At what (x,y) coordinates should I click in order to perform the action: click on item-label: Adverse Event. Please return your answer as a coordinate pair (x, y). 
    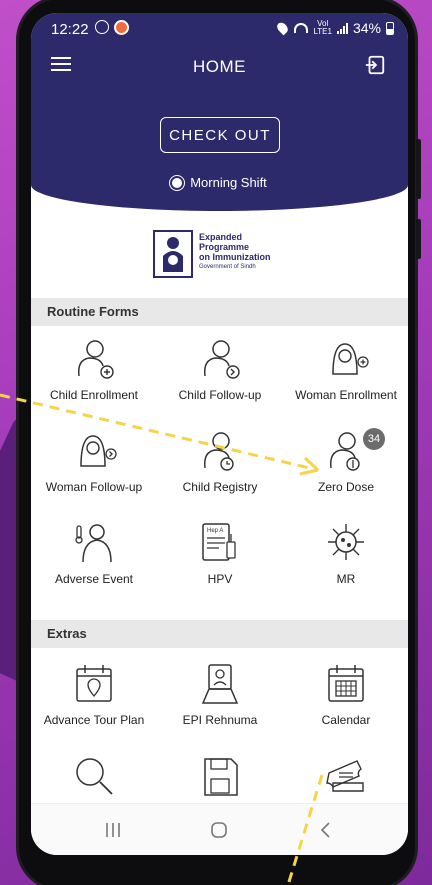
    Looking at the image, I should click on (94, 579).